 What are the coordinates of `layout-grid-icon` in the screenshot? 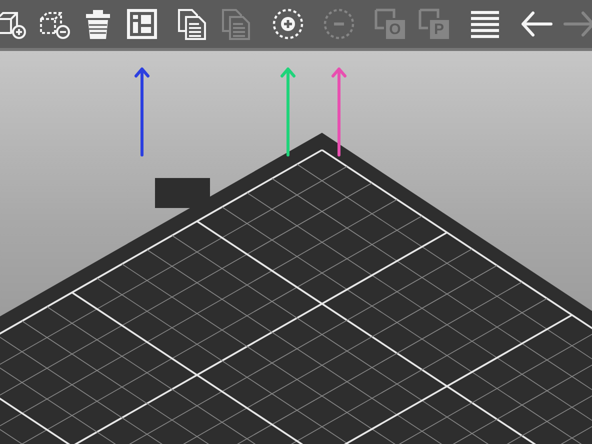 It's located at (142, 24).